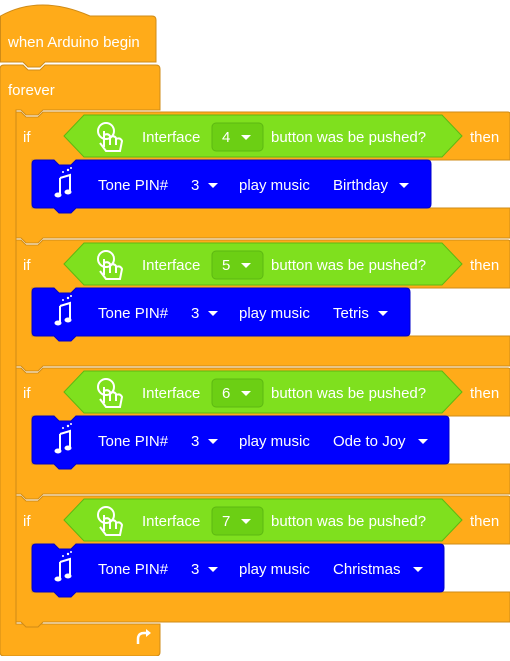 This screenshot has height=661, width=510. Describe the element at coordinates (221, 314) in the screenshot. I see `tone-play-music-block: Tone PIN# 3 play music Tetris` at that location.